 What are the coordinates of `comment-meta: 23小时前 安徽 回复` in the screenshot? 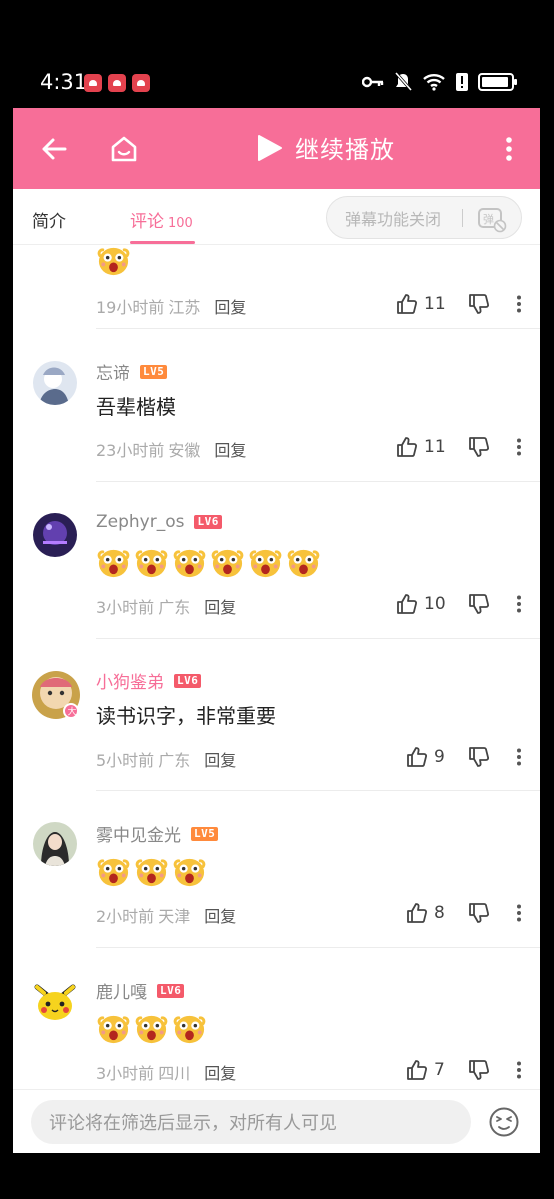 It's located at (171, 449).